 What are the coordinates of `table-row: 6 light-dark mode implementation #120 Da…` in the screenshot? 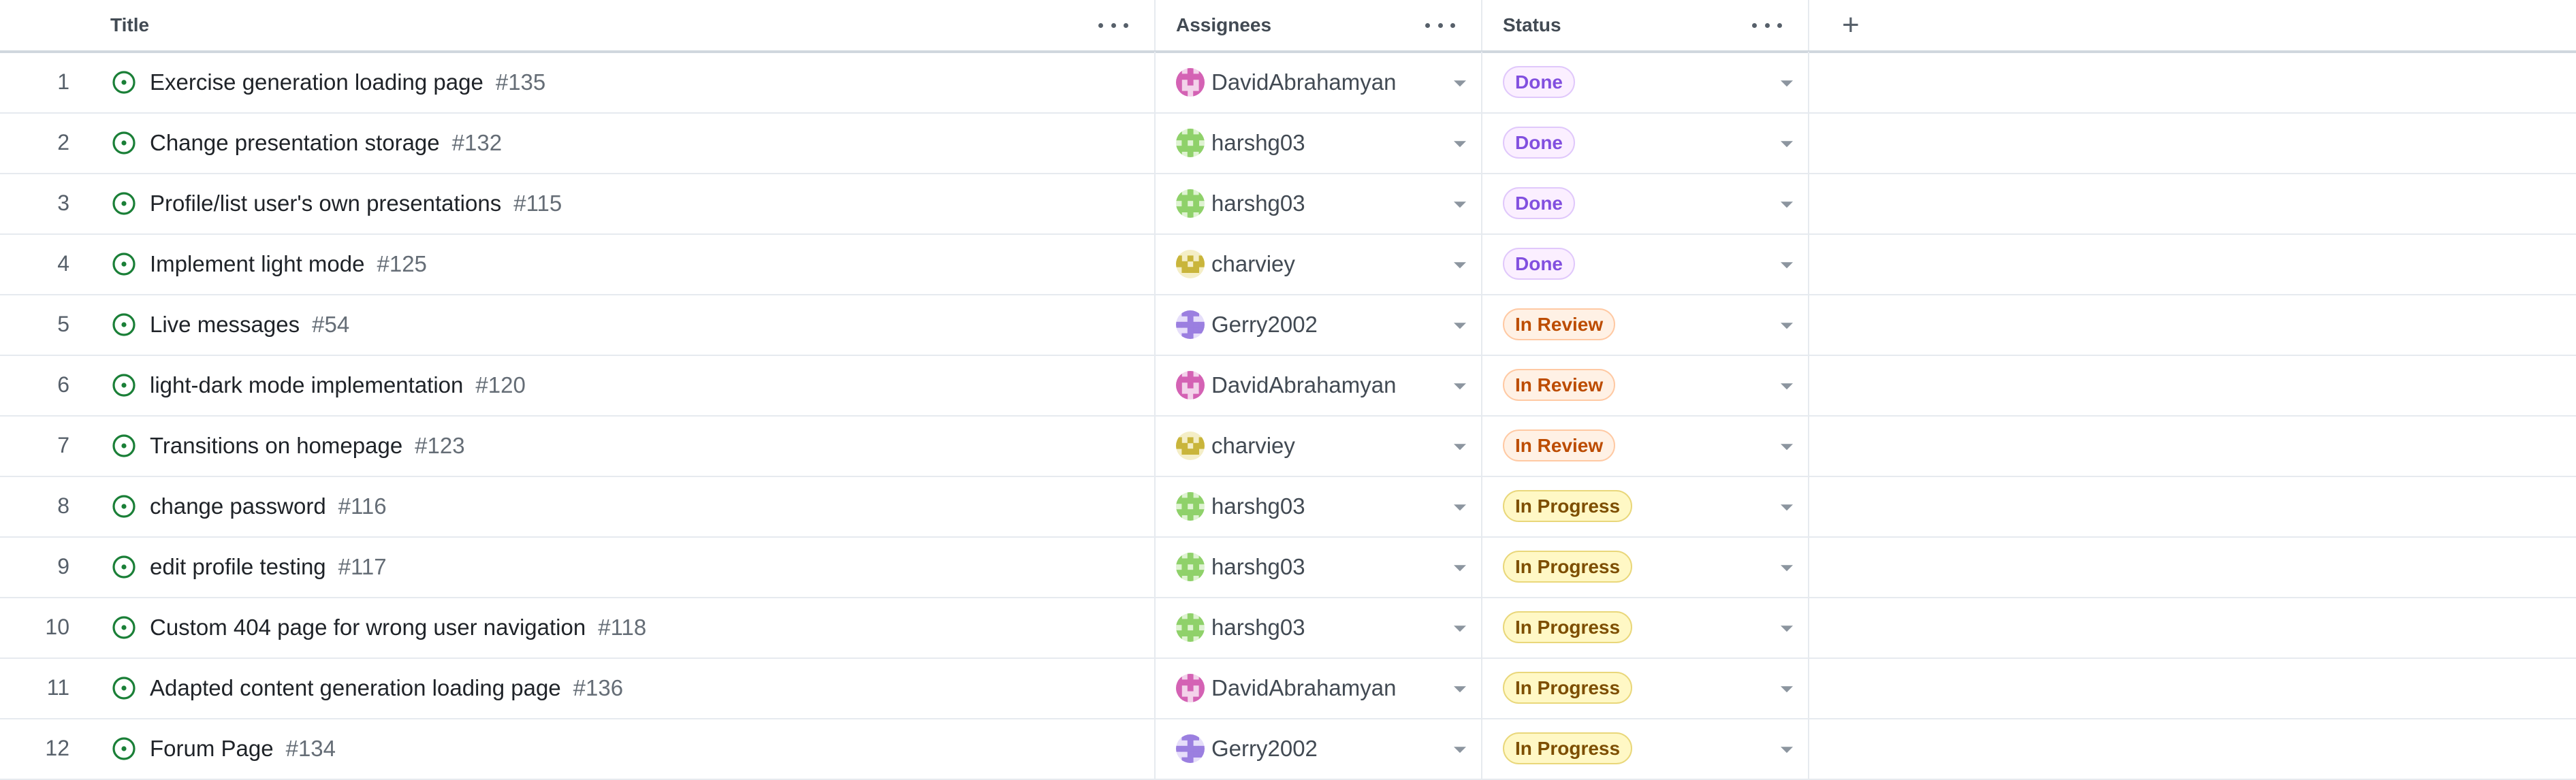 It's located at (1288, 386).